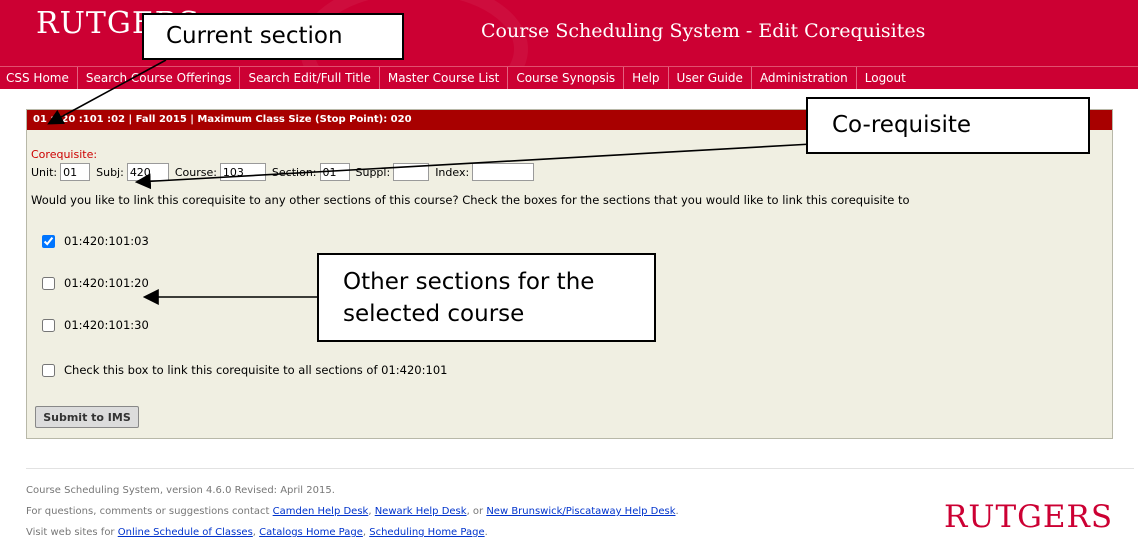 The width and height of the screenshot is (1138, 543). I want to click on scheduling-home-link: Scheduling Home Page, so click(426, 532).